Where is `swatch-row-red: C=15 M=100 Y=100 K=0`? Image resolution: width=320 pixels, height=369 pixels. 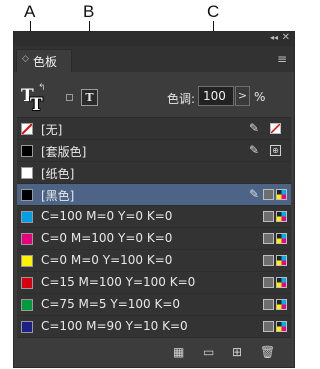
swatch-row-red: C=15 M=100 Y=100 K=0 is located at coordinates (154, 283).